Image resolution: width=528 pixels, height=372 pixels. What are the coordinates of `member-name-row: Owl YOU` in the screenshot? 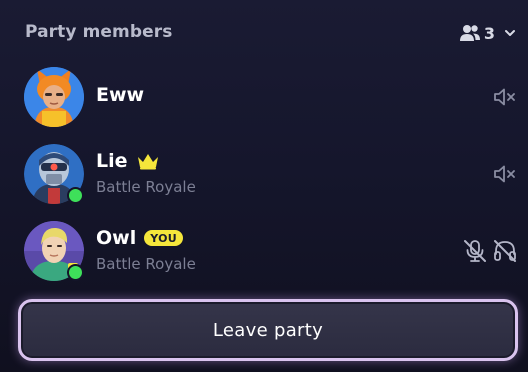 It's located at (139, 238).